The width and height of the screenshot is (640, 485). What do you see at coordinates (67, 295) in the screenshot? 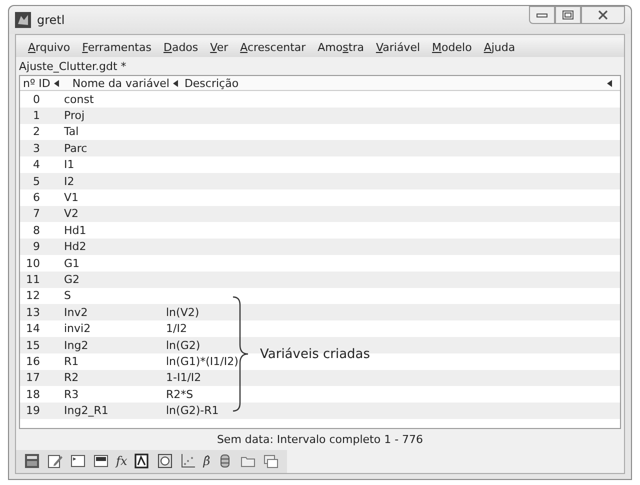
I see `name-cell-text: S` at bounding box center [67, 295].